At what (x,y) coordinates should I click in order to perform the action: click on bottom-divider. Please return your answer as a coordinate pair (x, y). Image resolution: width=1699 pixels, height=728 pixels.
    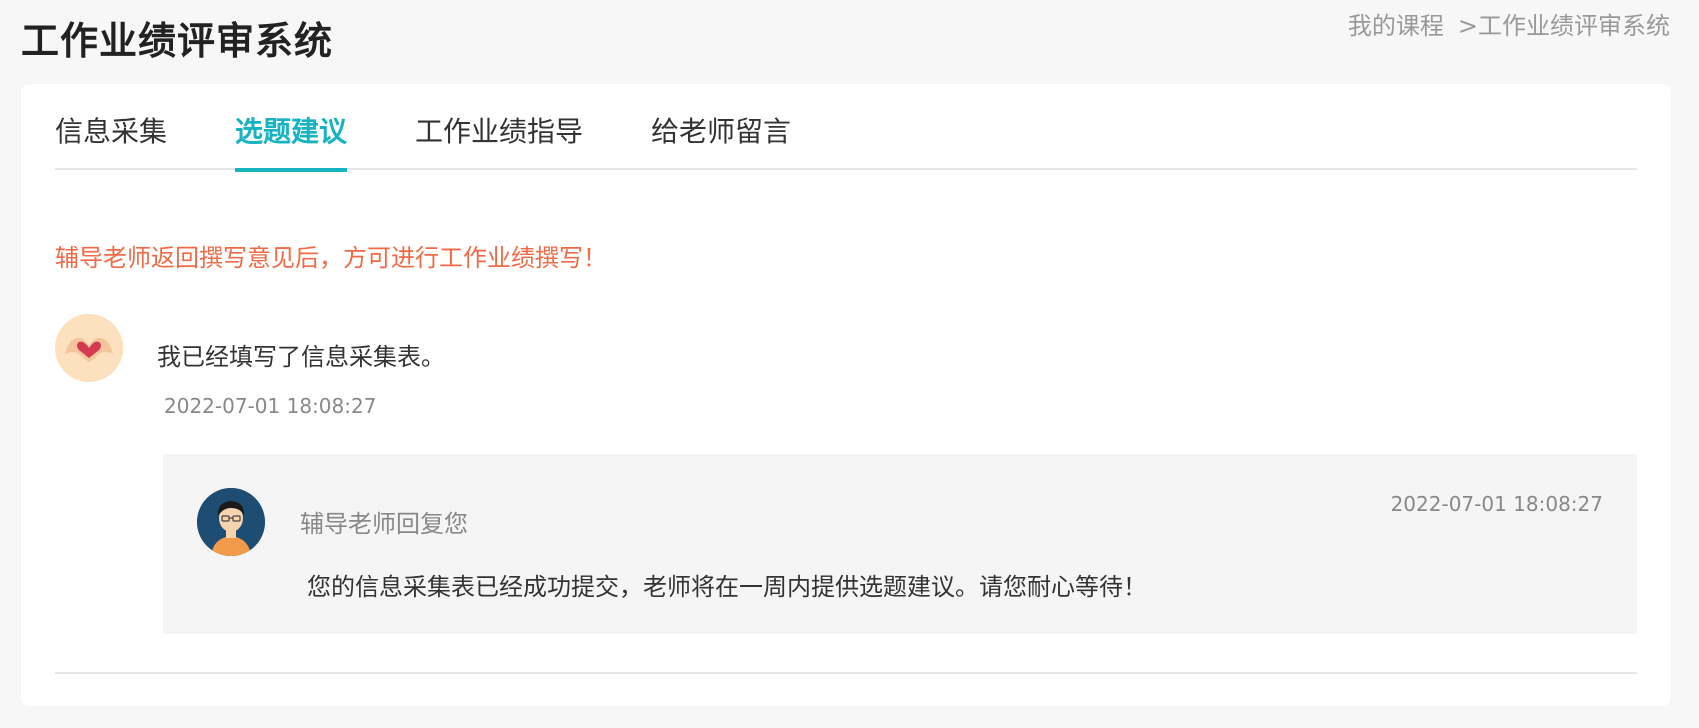
    Looking at the image, I should click on (846, 673).